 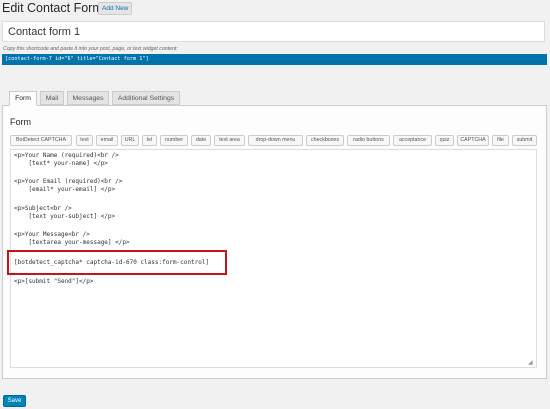 What do you see at coordinates (52, 98) in the screenshot?
I see `tab-mail: Mail` at bounding box center [52, 98].